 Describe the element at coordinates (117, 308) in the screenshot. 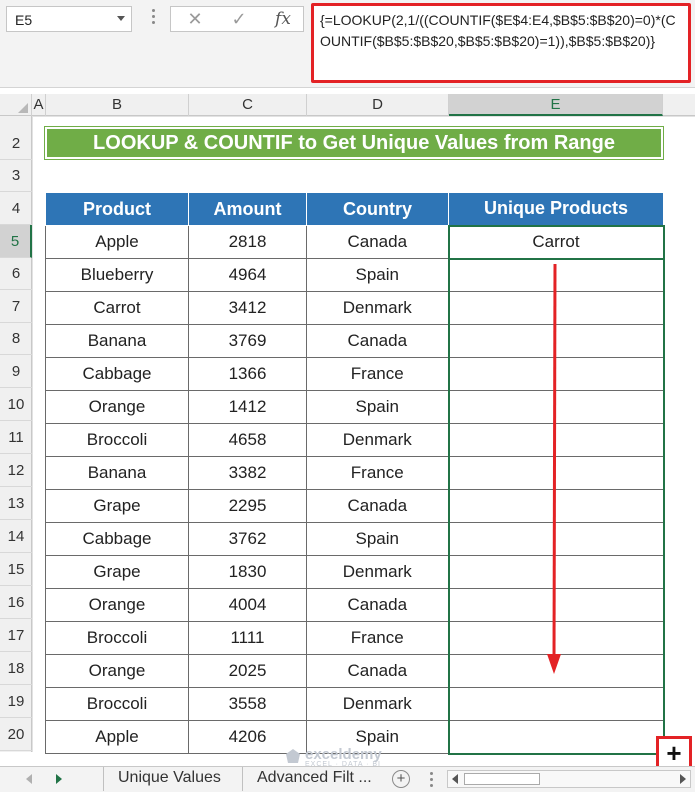

I see `cell-product: Carrot` at that location.